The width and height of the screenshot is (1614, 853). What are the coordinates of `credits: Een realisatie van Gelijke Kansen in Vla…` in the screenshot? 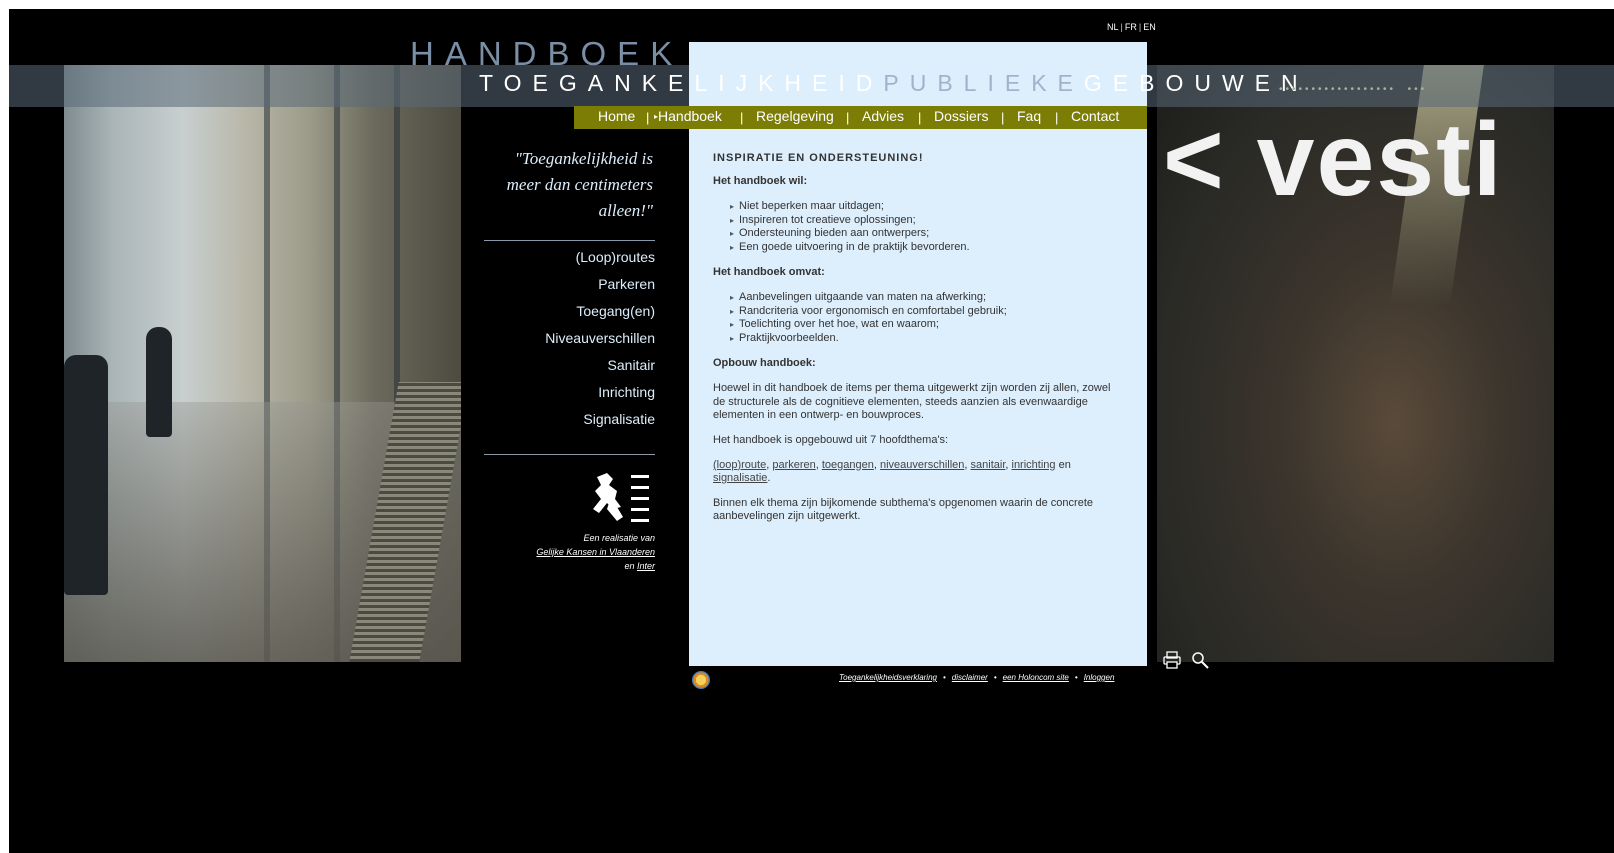 It's located at (567, 552).